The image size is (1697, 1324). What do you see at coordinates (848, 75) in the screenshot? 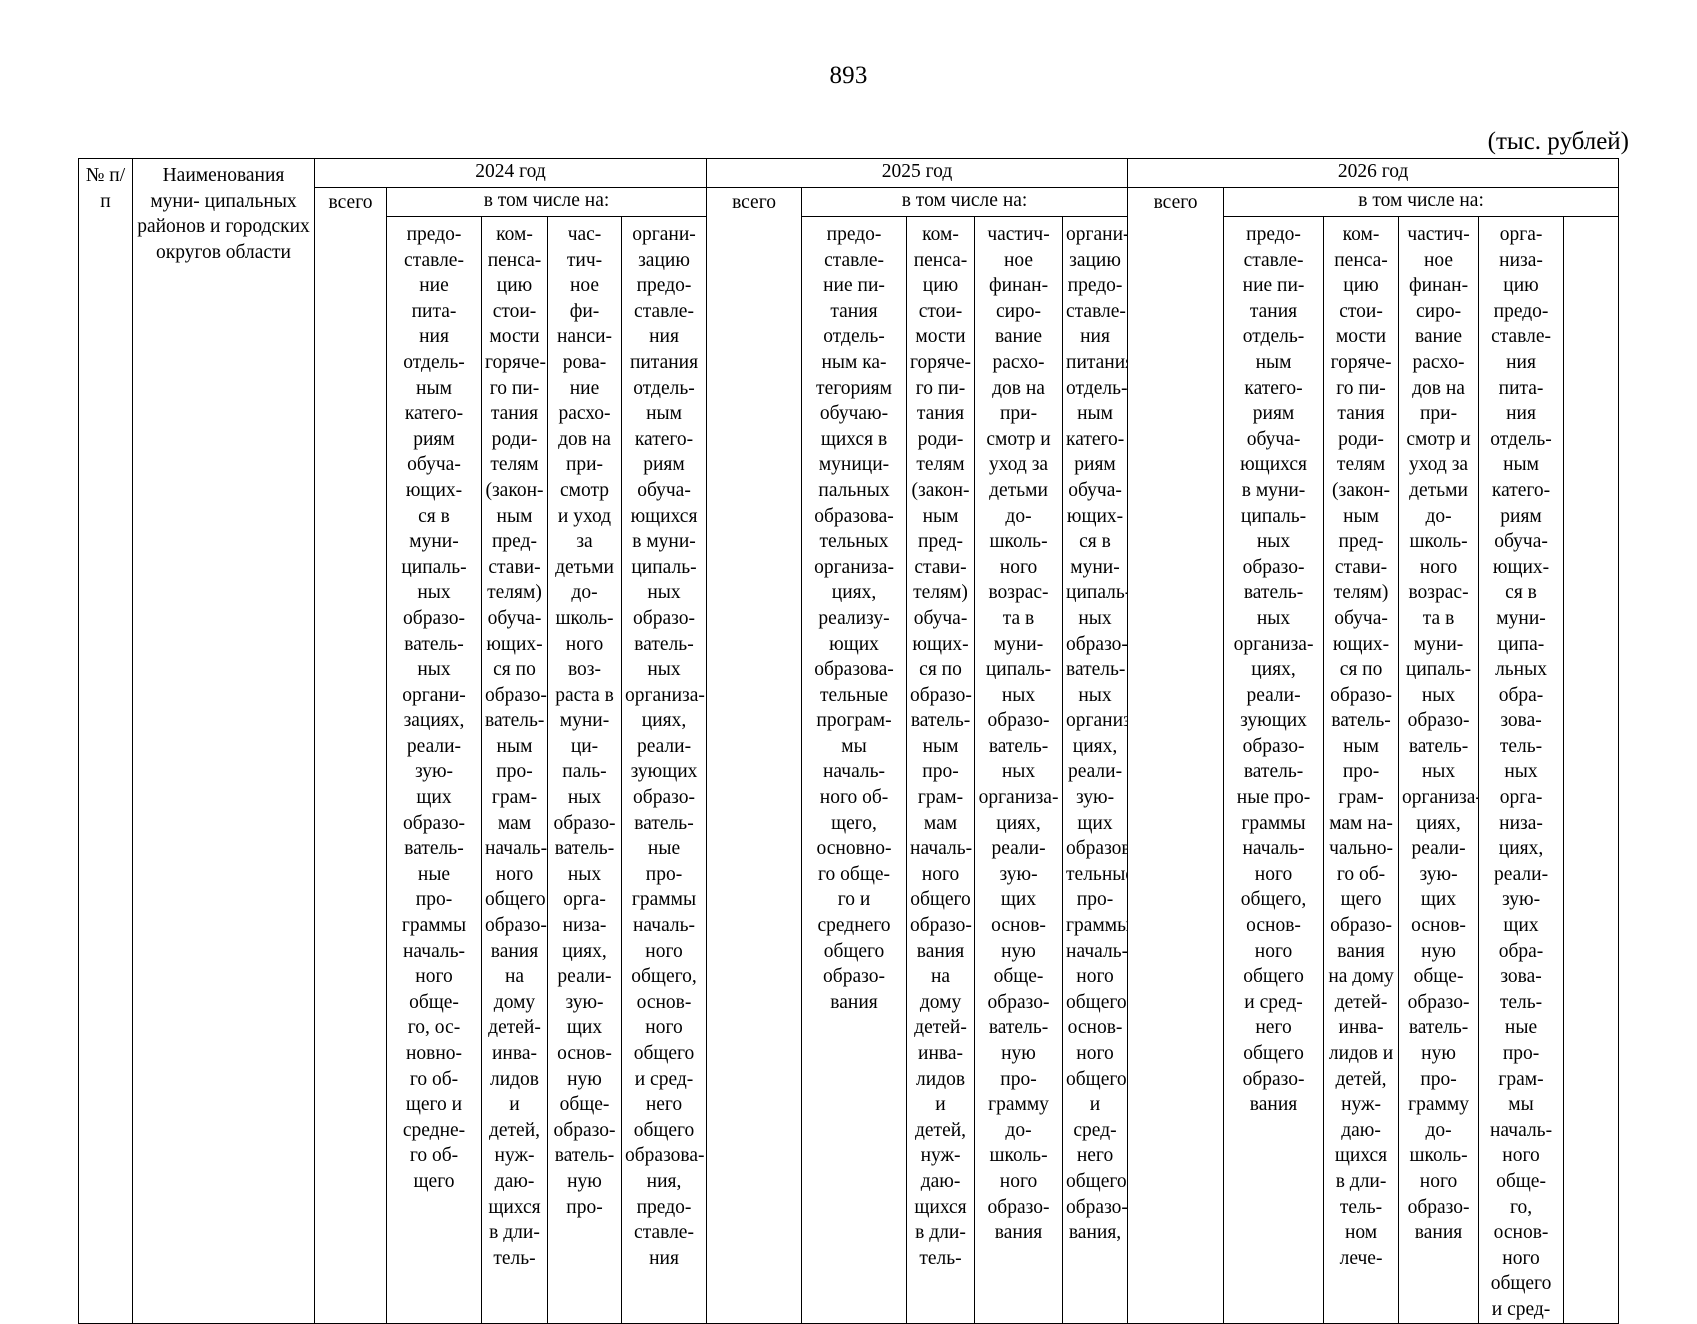
I see `page-number: 893` at bounding box center [848, 75].